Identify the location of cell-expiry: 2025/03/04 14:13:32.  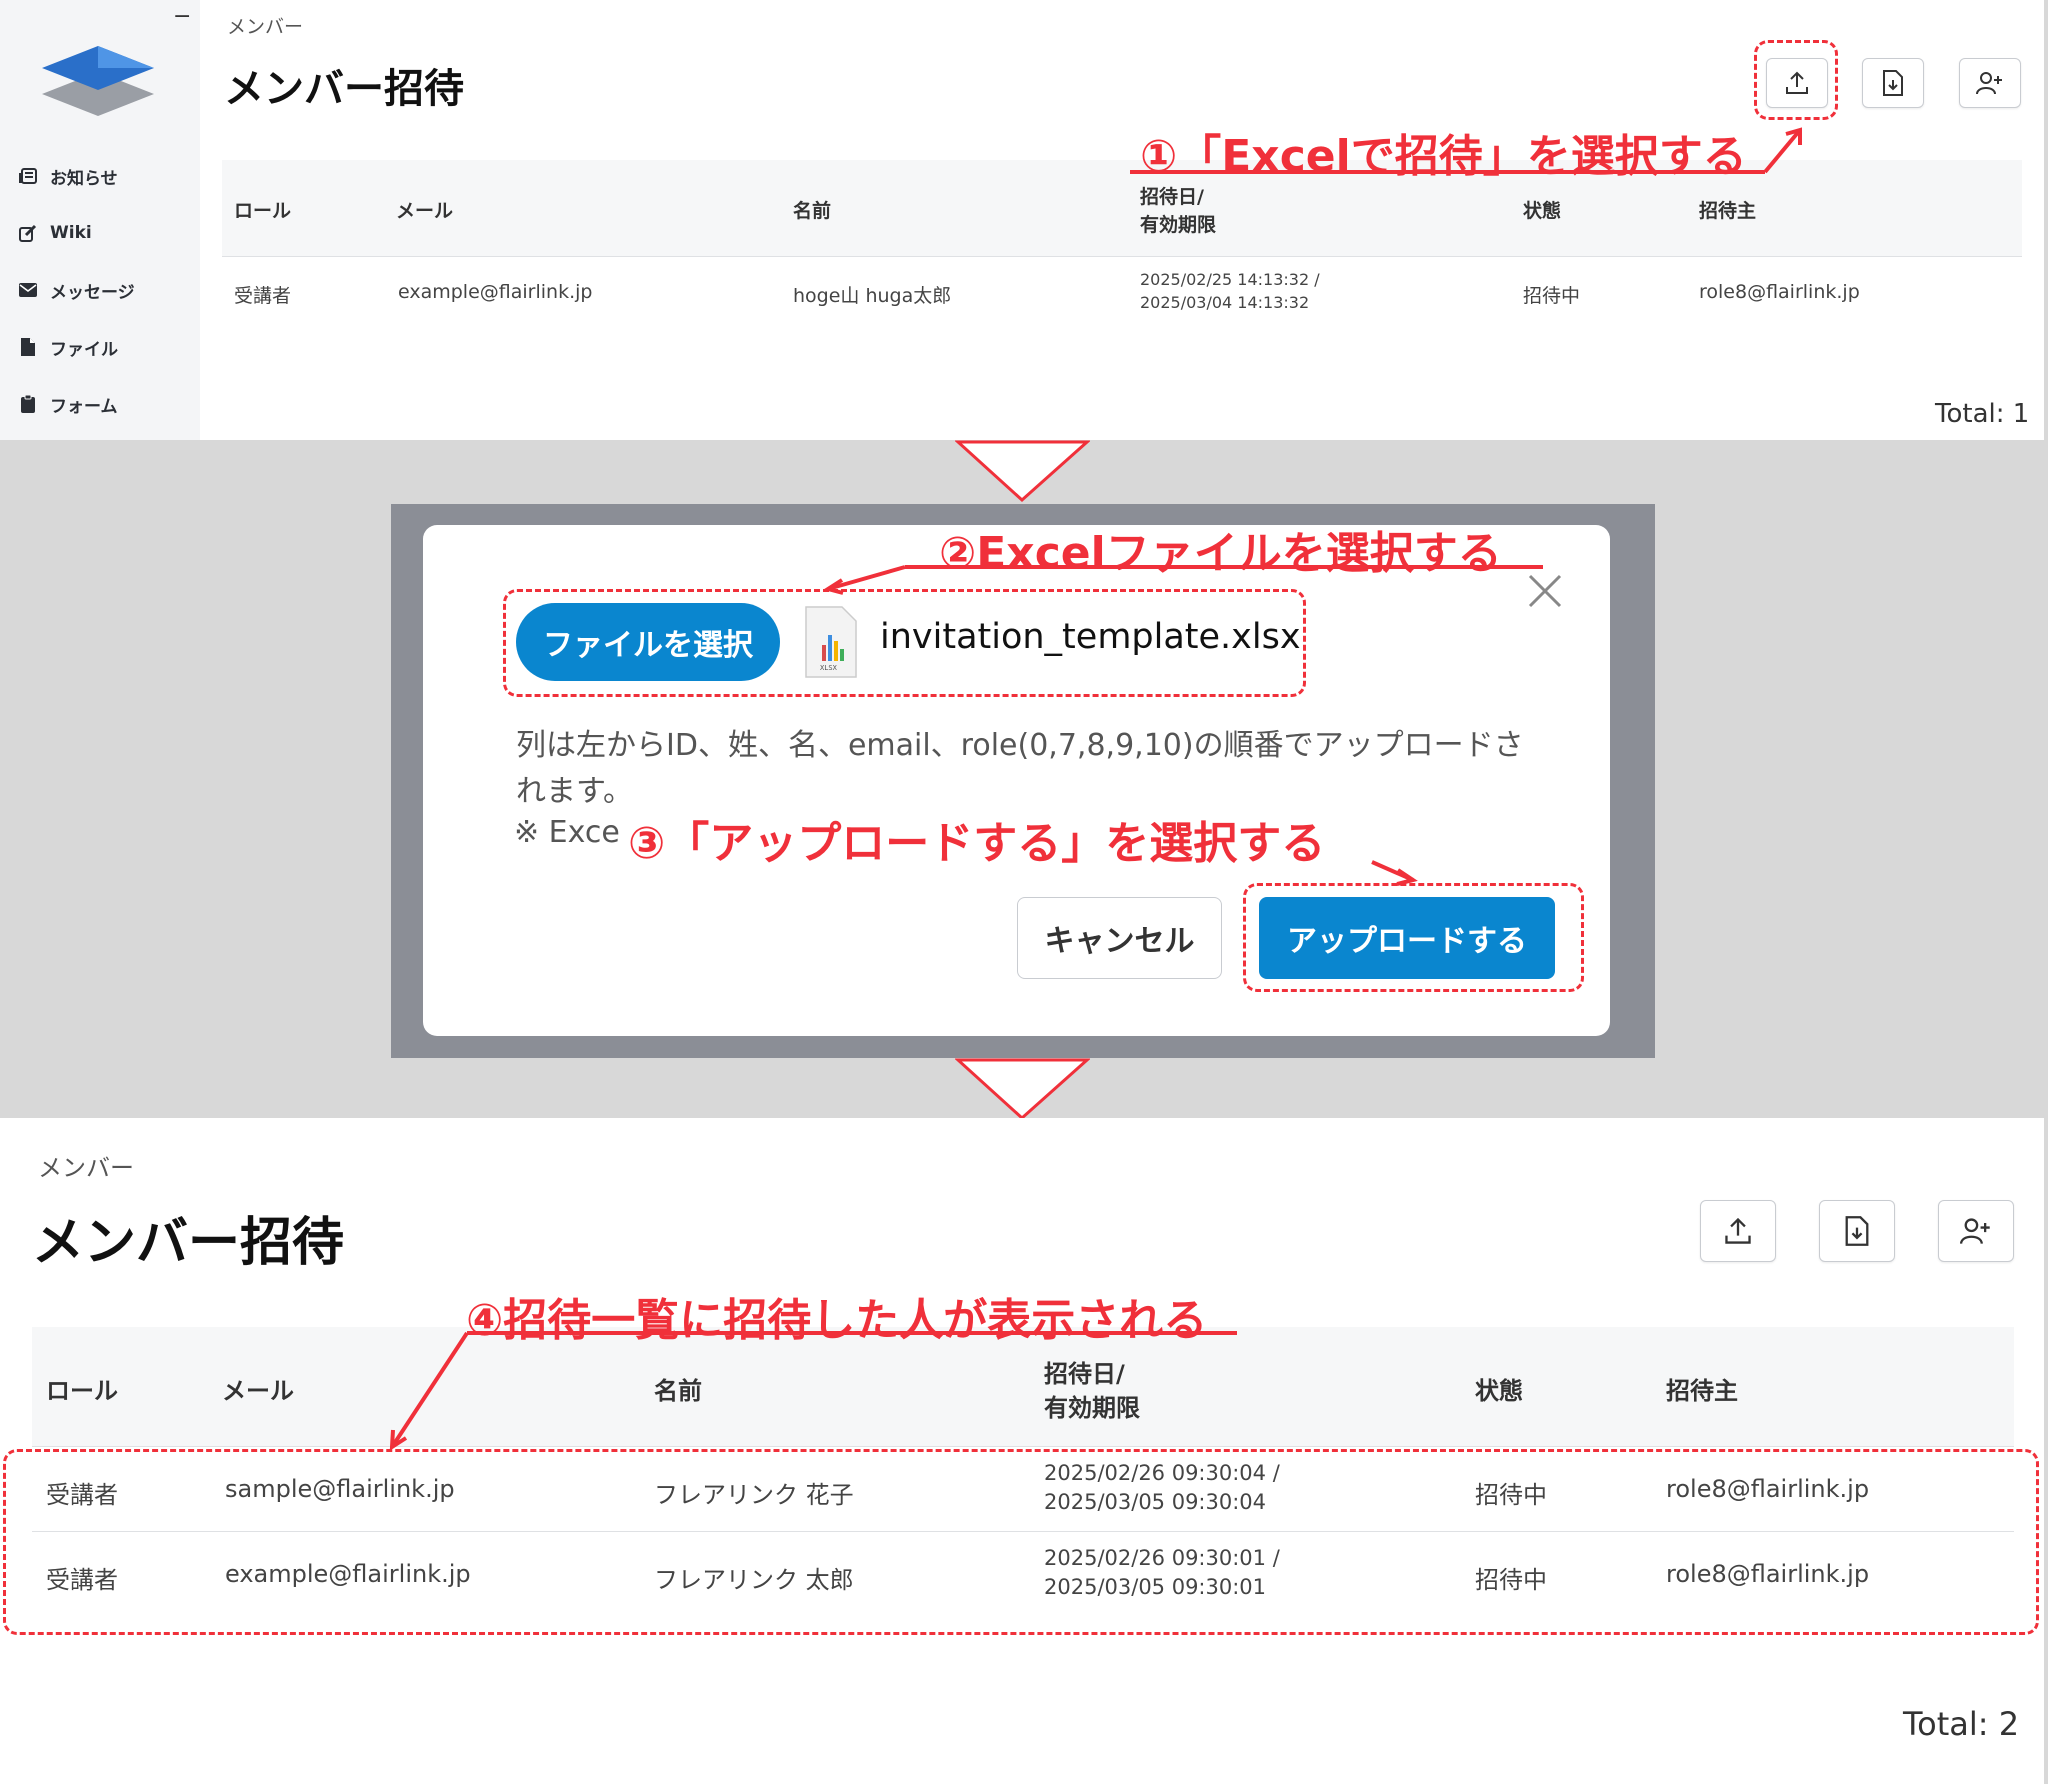
(1225, 302).